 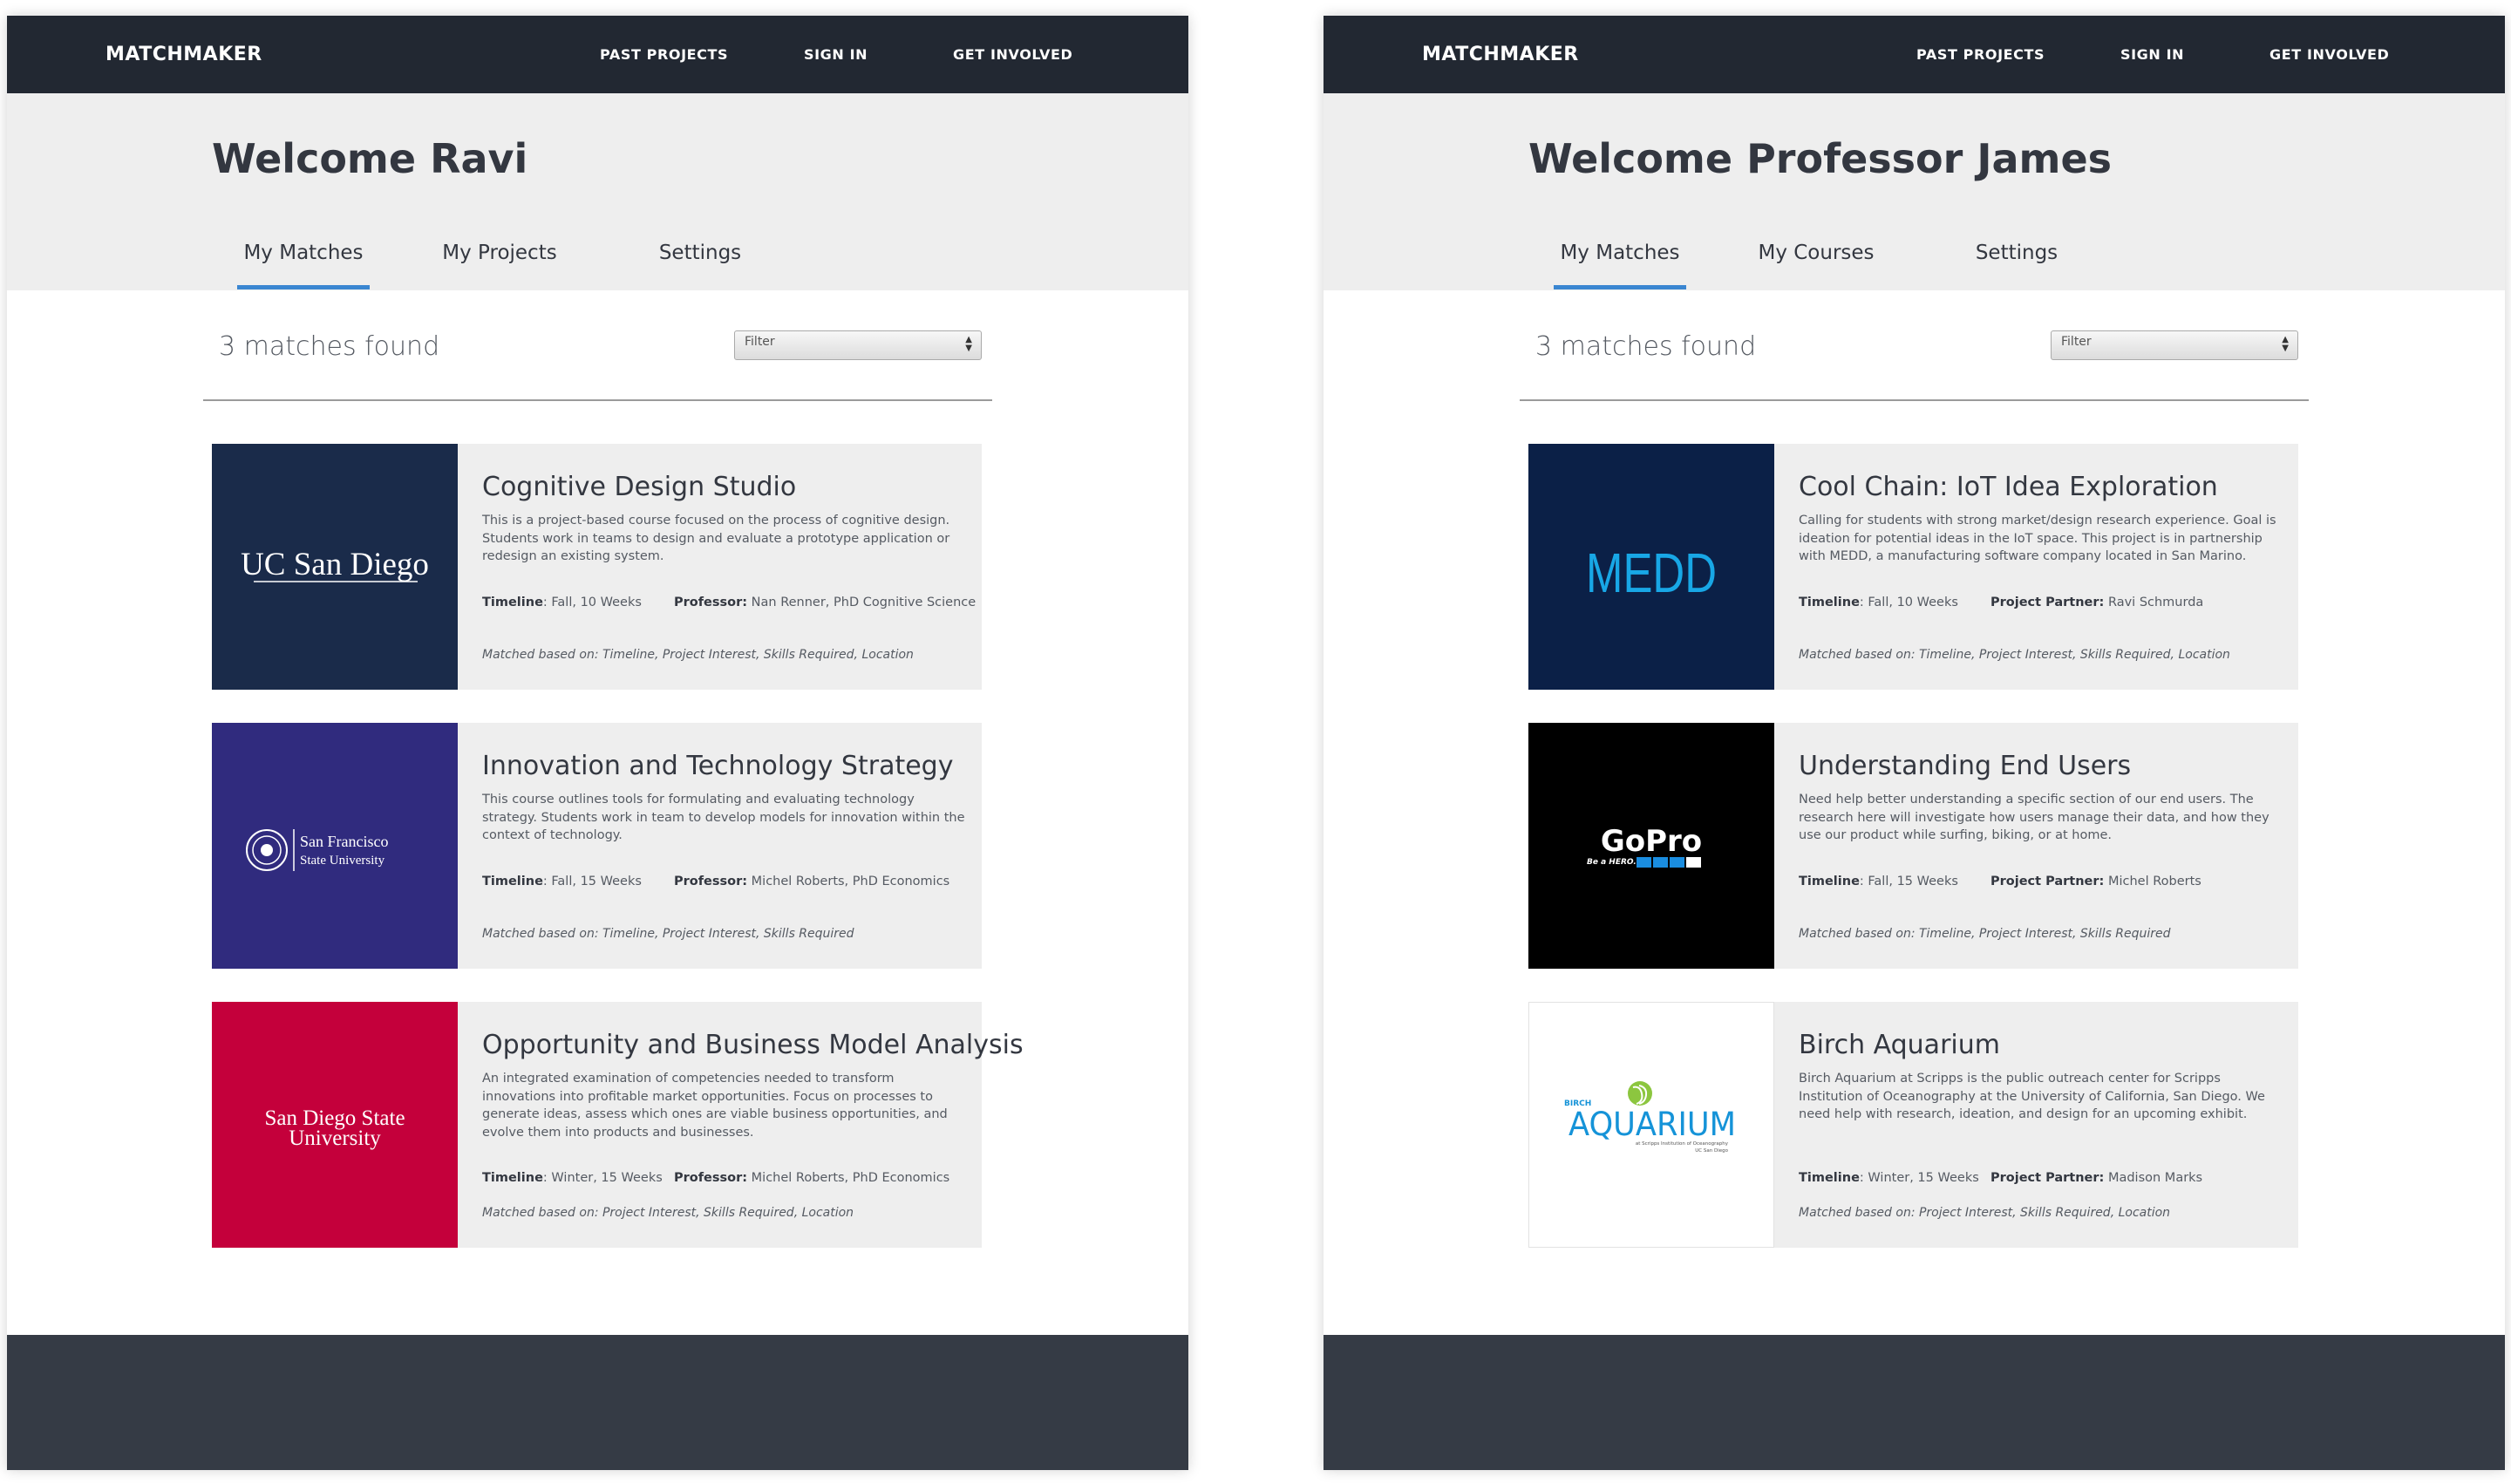 I want to click on card-meta-row: Professor: Michel Roberts, PhD Economics, so click(x=811, y=881).